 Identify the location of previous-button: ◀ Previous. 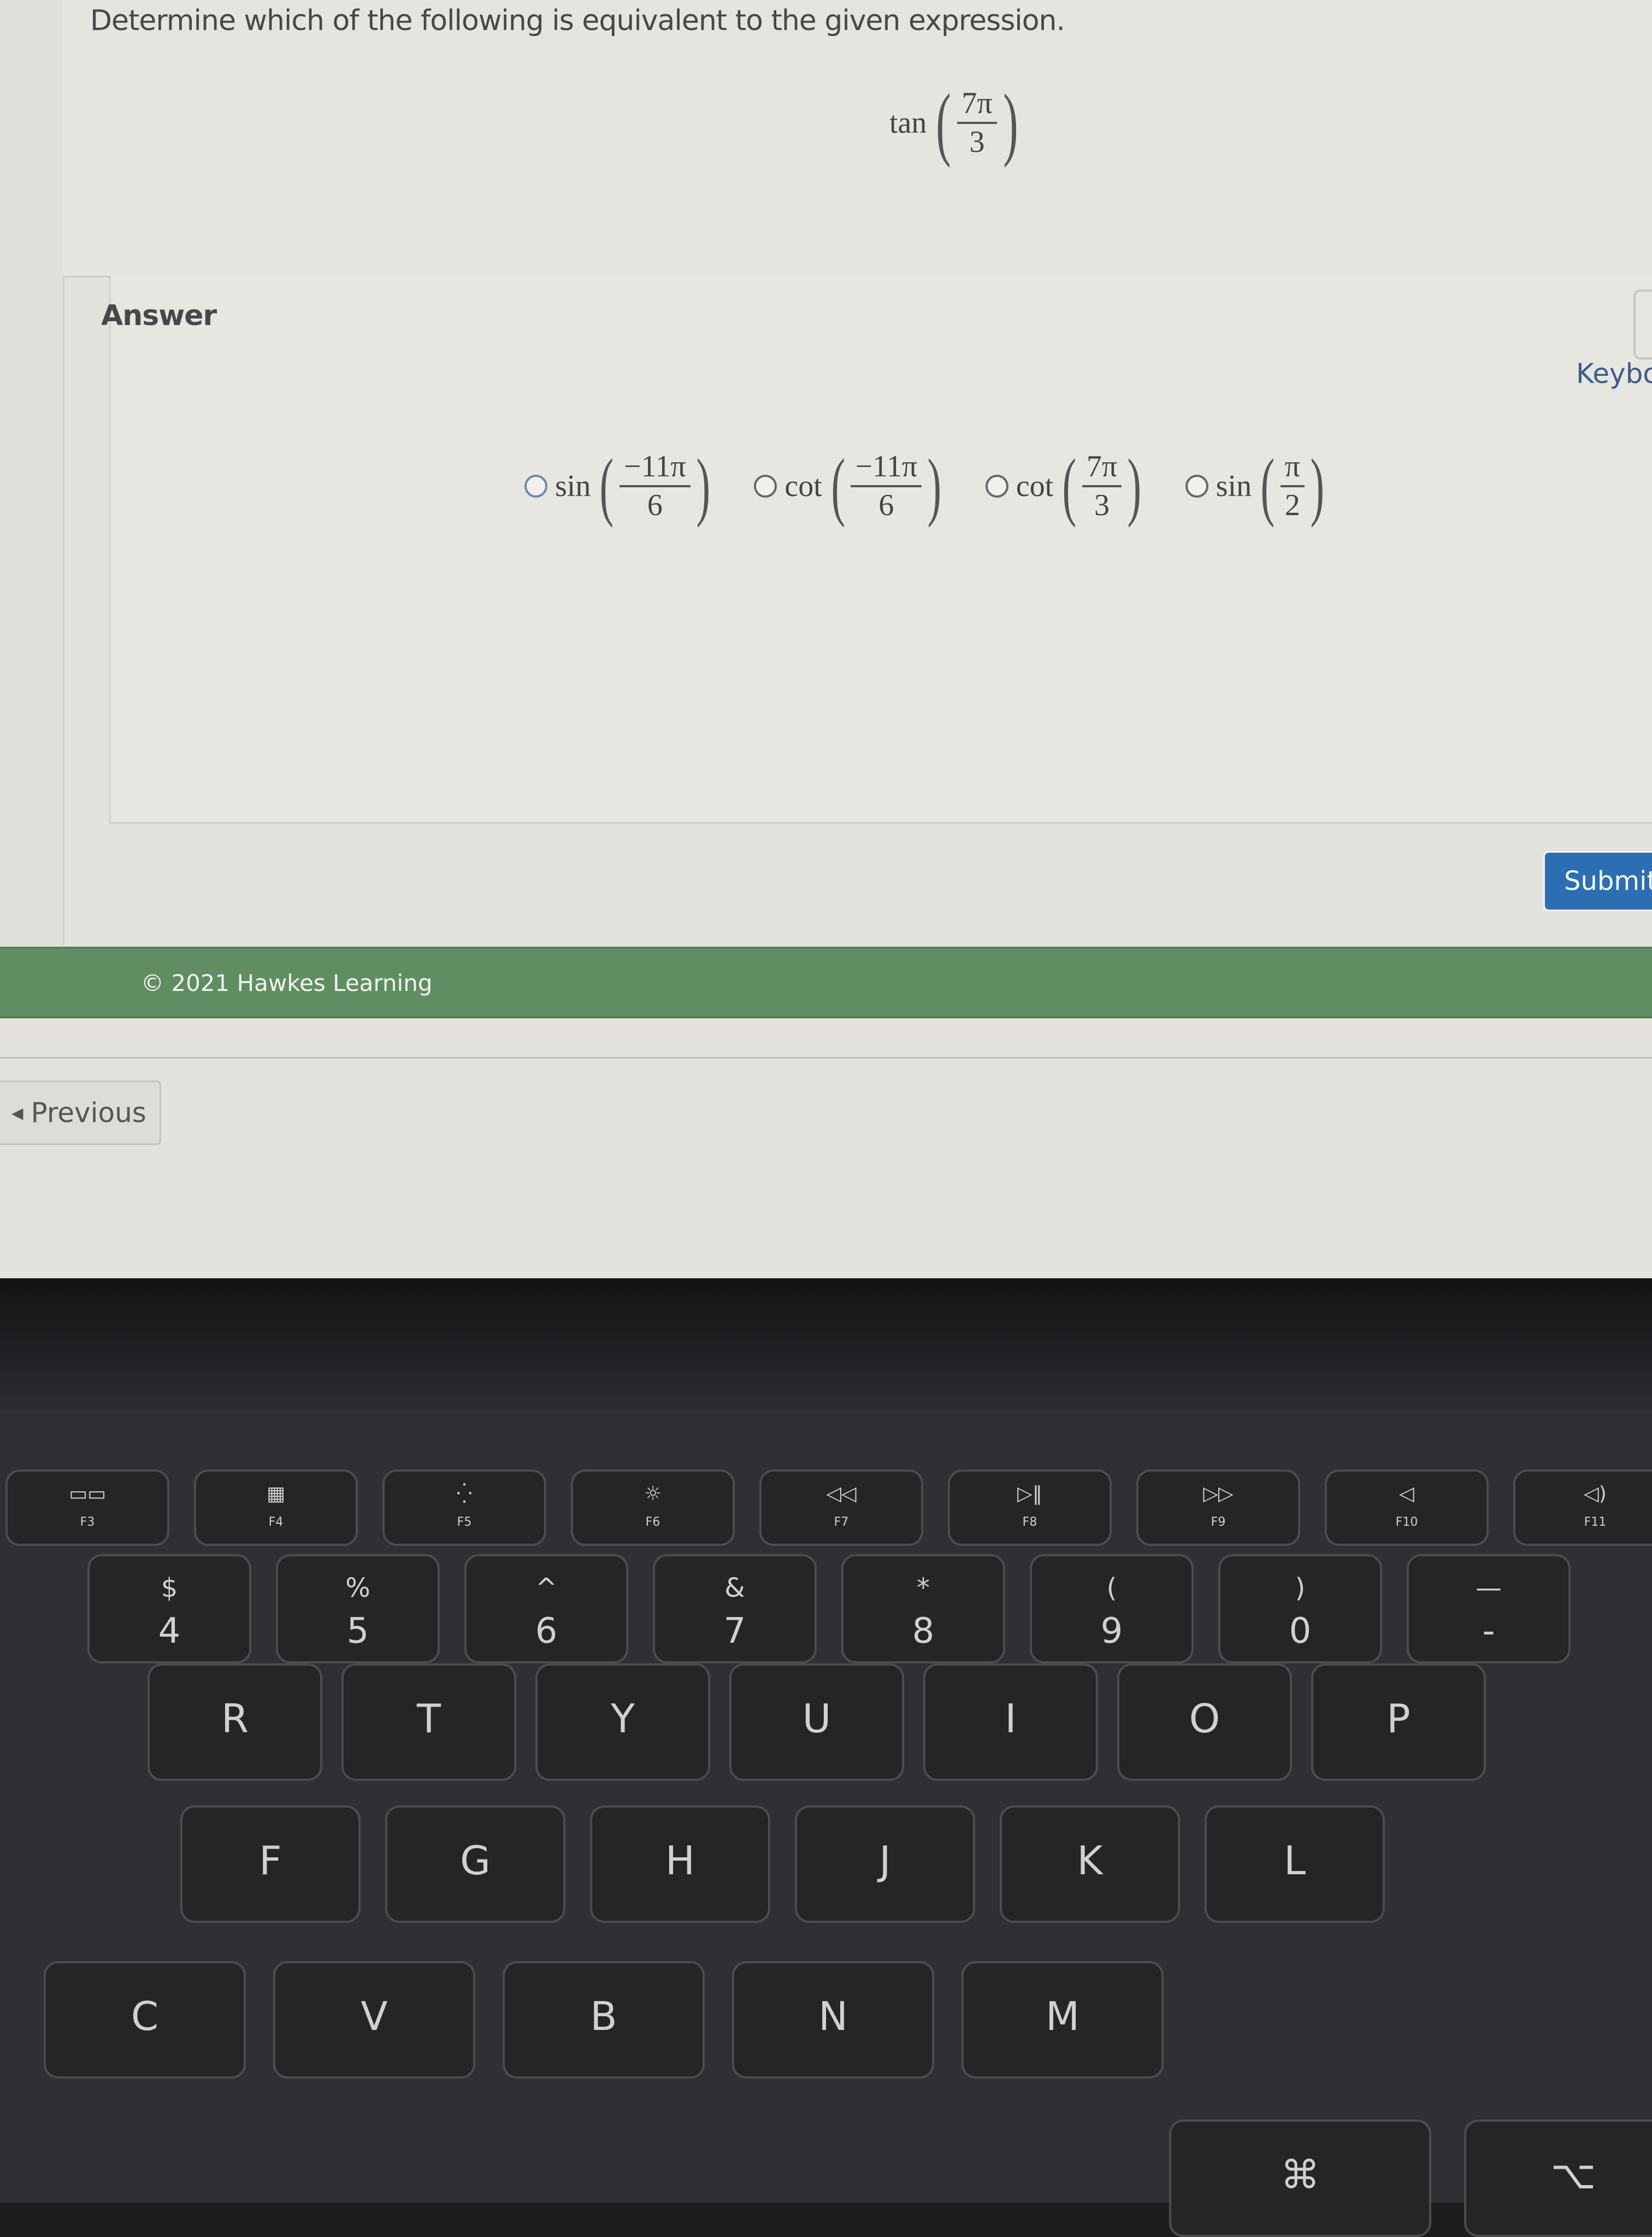
(80, 1113).